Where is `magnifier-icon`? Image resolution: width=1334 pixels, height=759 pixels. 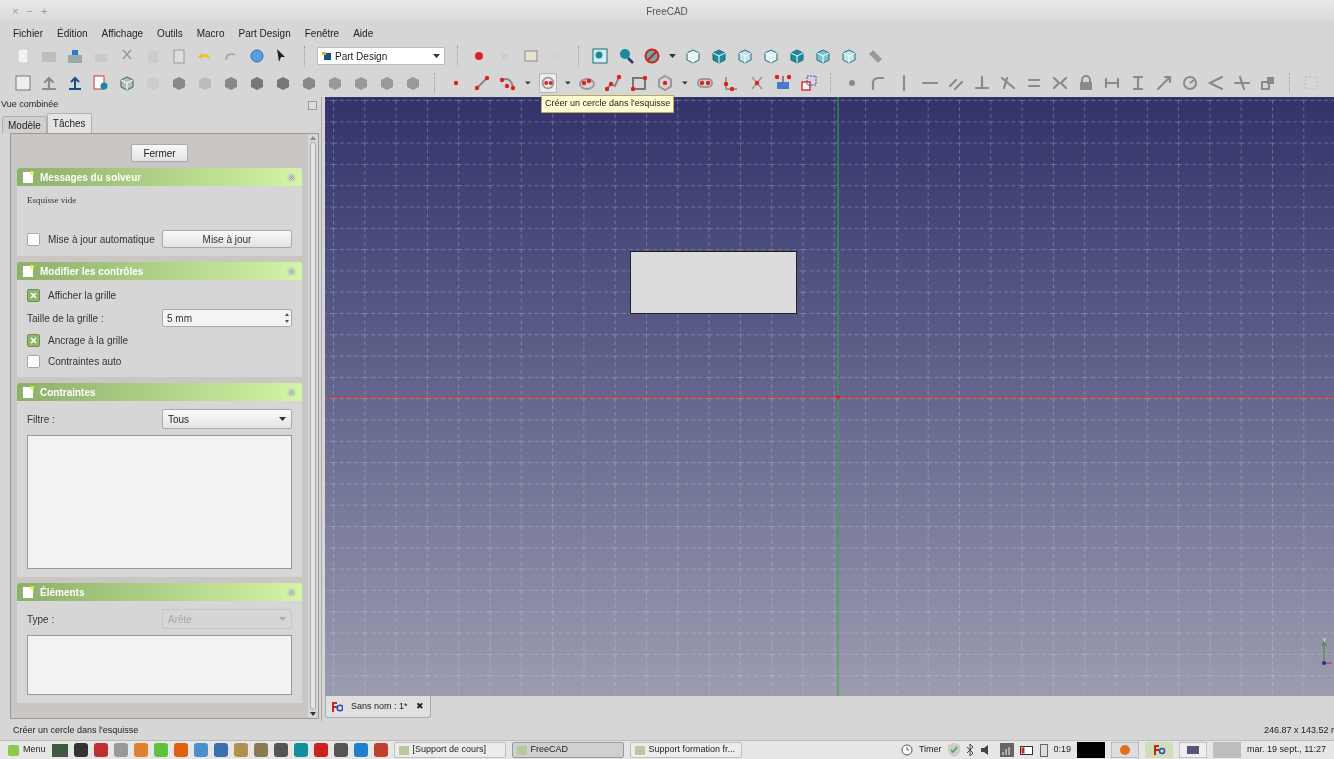 magnifier-icon is located at coordinates (626, 56).